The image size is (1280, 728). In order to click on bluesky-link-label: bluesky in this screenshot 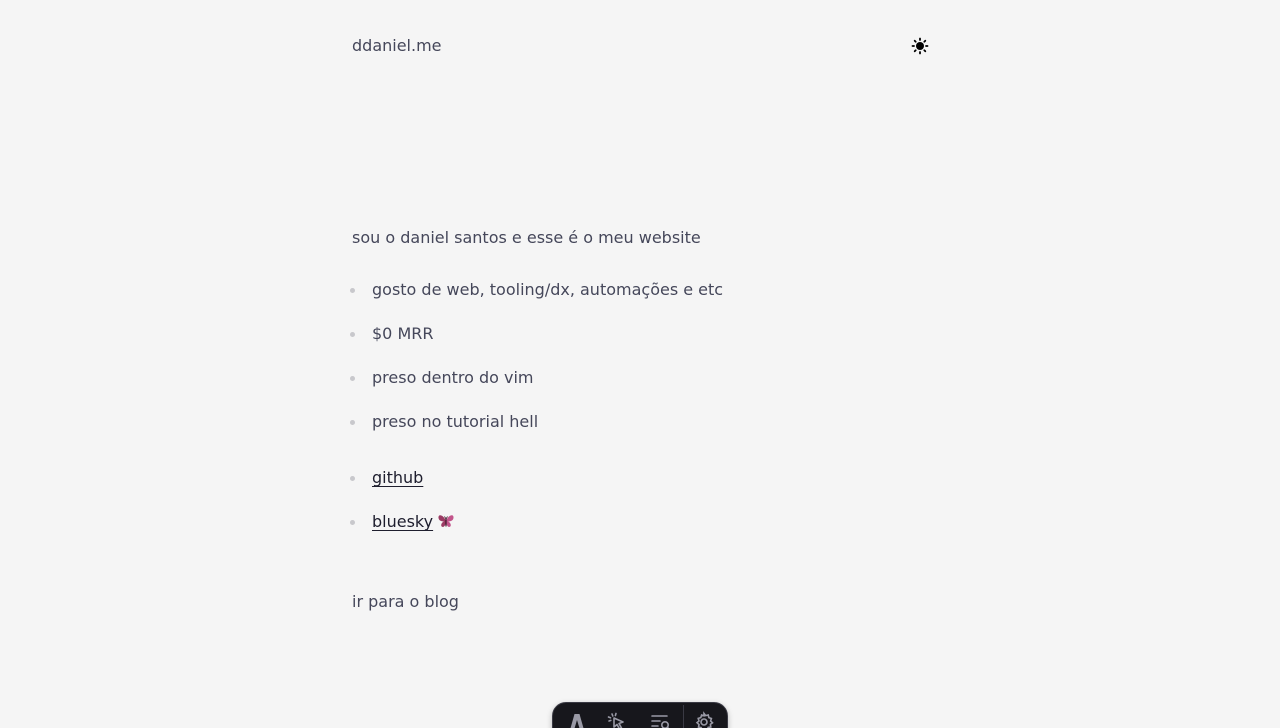, I will do `click(403, 521)`.